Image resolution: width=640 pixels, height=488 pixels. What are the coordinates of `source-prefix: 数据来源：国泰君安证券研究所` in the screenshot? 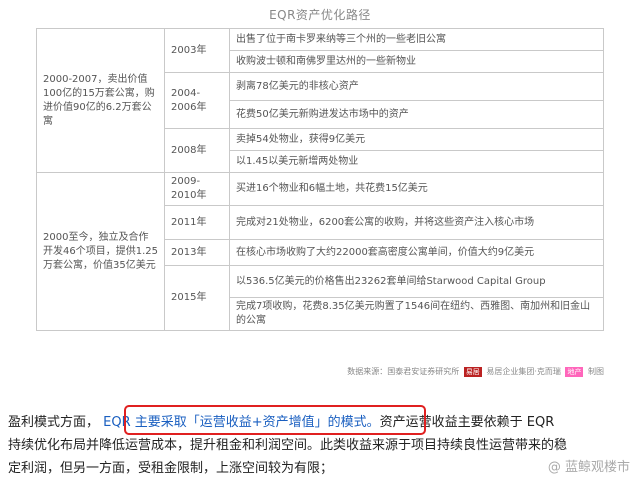 It's located at (403, 371).